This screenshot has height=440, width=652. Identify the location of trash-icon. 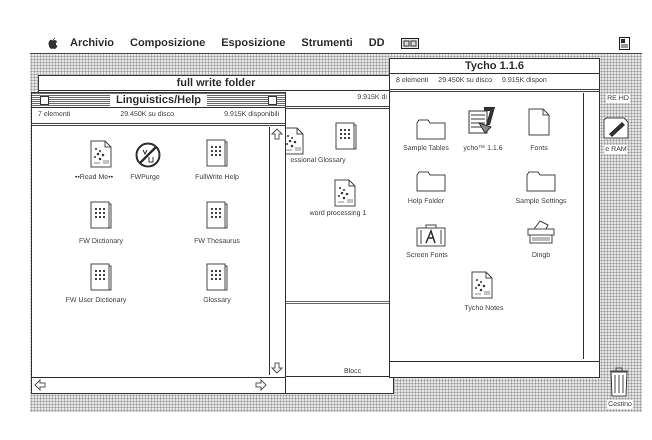
(619, 381).